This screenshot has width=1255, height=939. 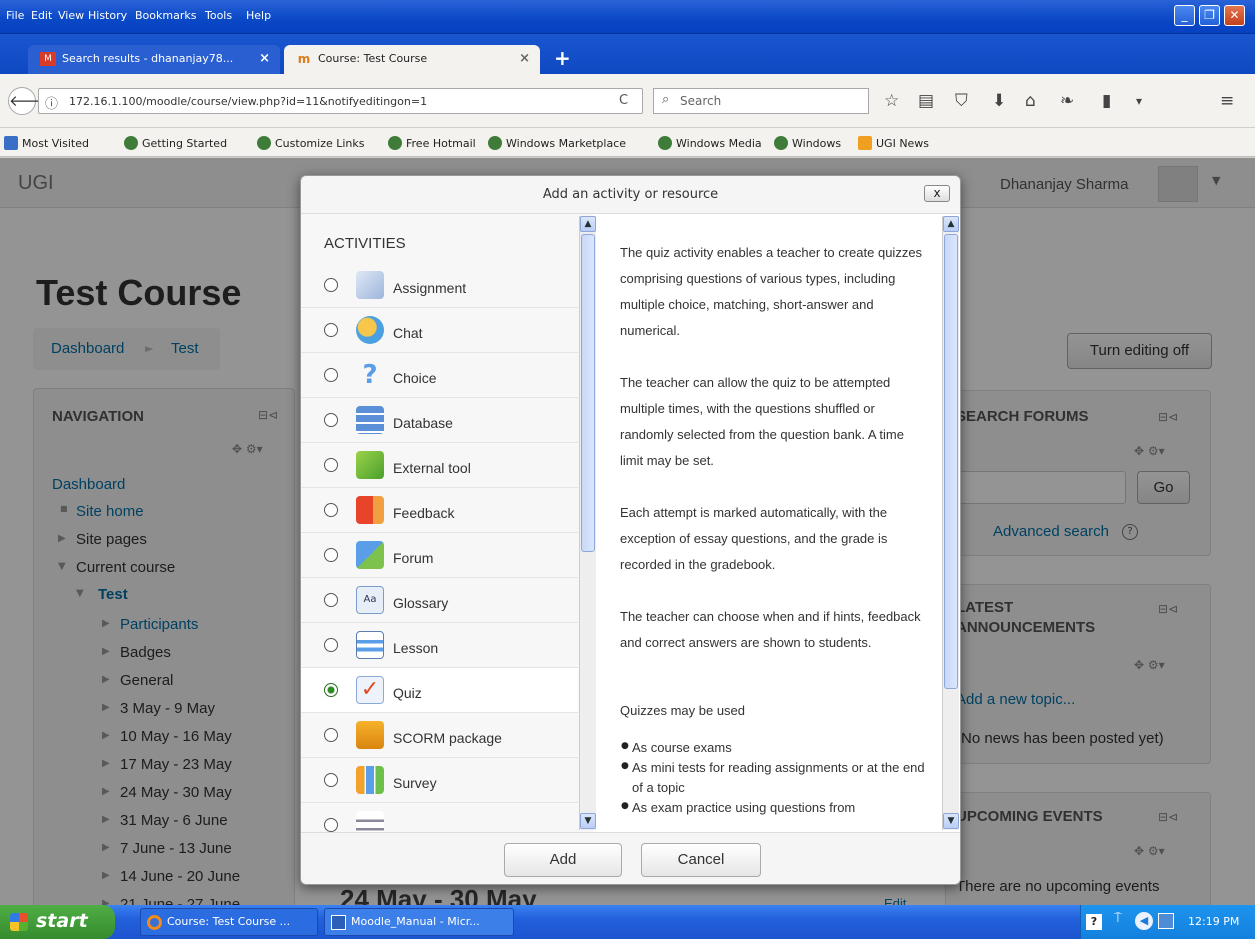 I want to click on search-bar: ⌕ Search, so click(x=761, y=101).